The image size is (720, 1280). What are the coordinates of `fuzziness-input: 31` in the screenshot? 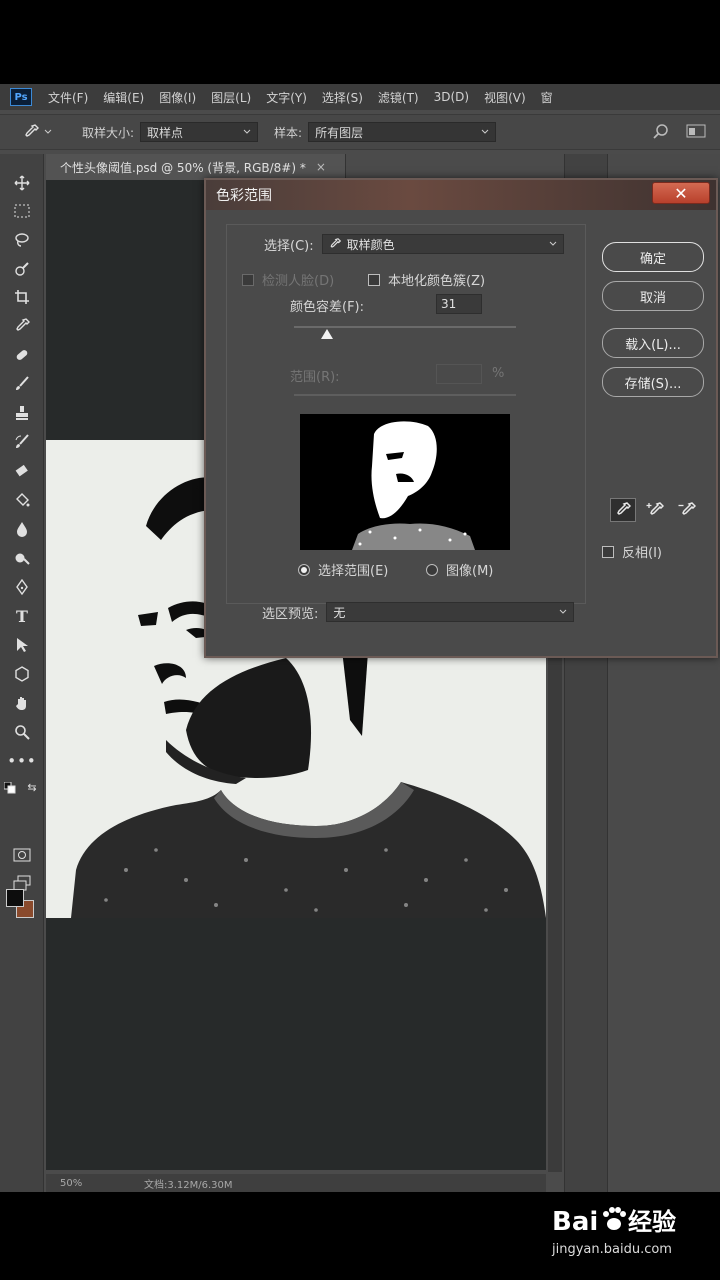 It's located at (459, 304).